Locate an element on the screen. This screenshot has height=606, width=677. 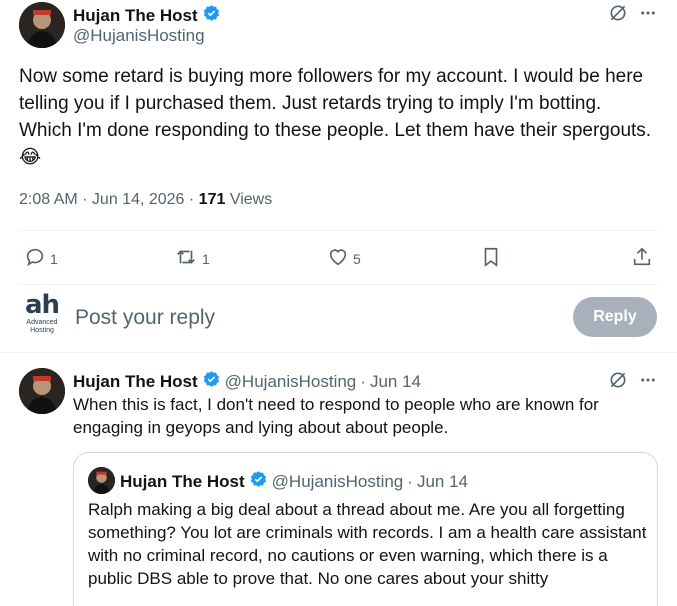
retweet-count: 1 is located at coordinates (206, 258).